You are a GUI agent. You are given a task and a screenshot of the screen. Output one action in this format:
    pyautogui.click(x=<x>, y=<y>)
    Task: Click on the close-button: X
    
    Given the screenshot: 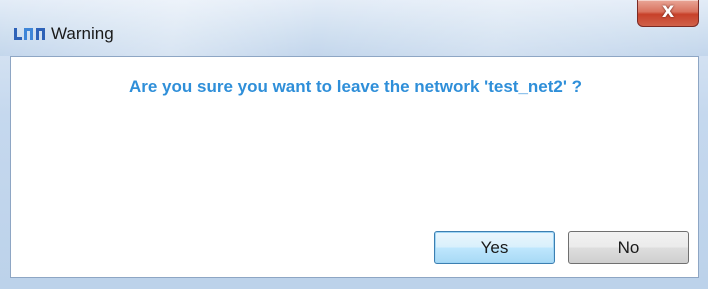 What is the action you would take?
    pyautogui.click(x=668, y=13)
    